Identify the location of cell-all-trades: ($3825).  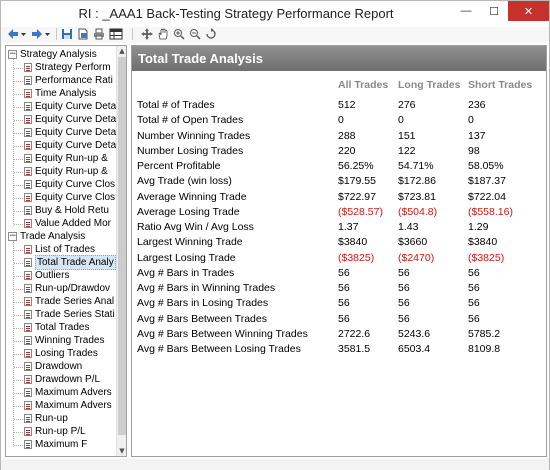
(356, 258).